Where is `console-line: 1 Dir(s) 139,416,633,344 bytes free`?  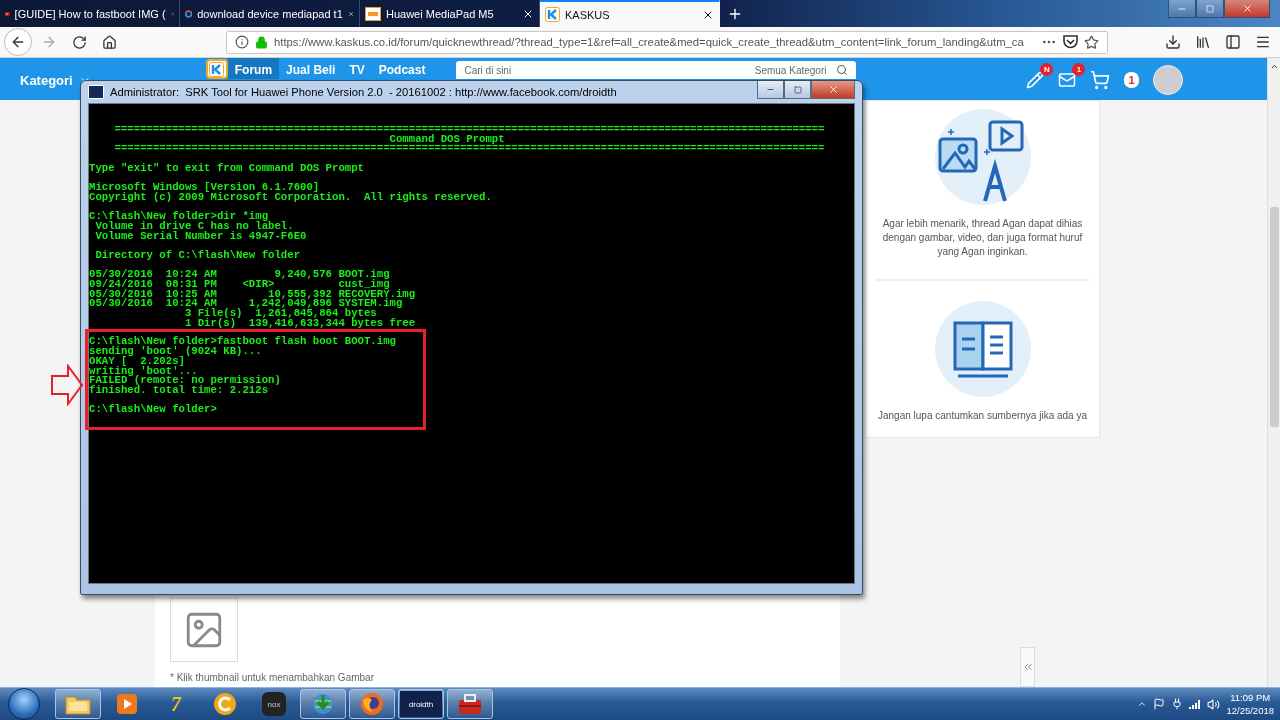
console-line: 1 Dir(s) 139,416,633,344 bytes free is located at coordinates (300, 323).